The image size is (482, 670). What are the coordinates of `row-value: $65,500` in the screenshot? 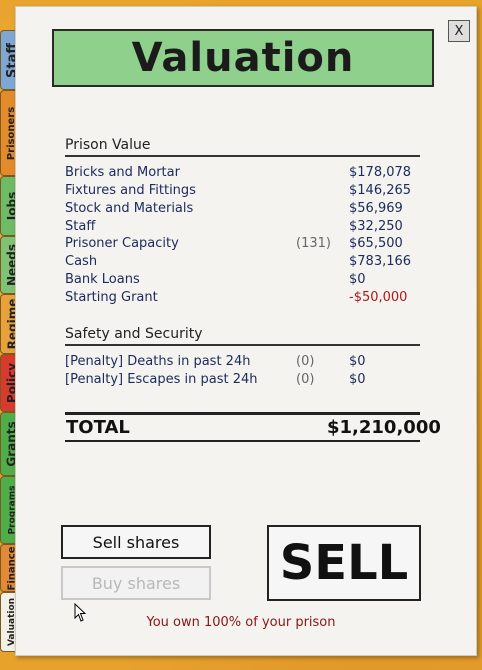 It's located at (376, 243).